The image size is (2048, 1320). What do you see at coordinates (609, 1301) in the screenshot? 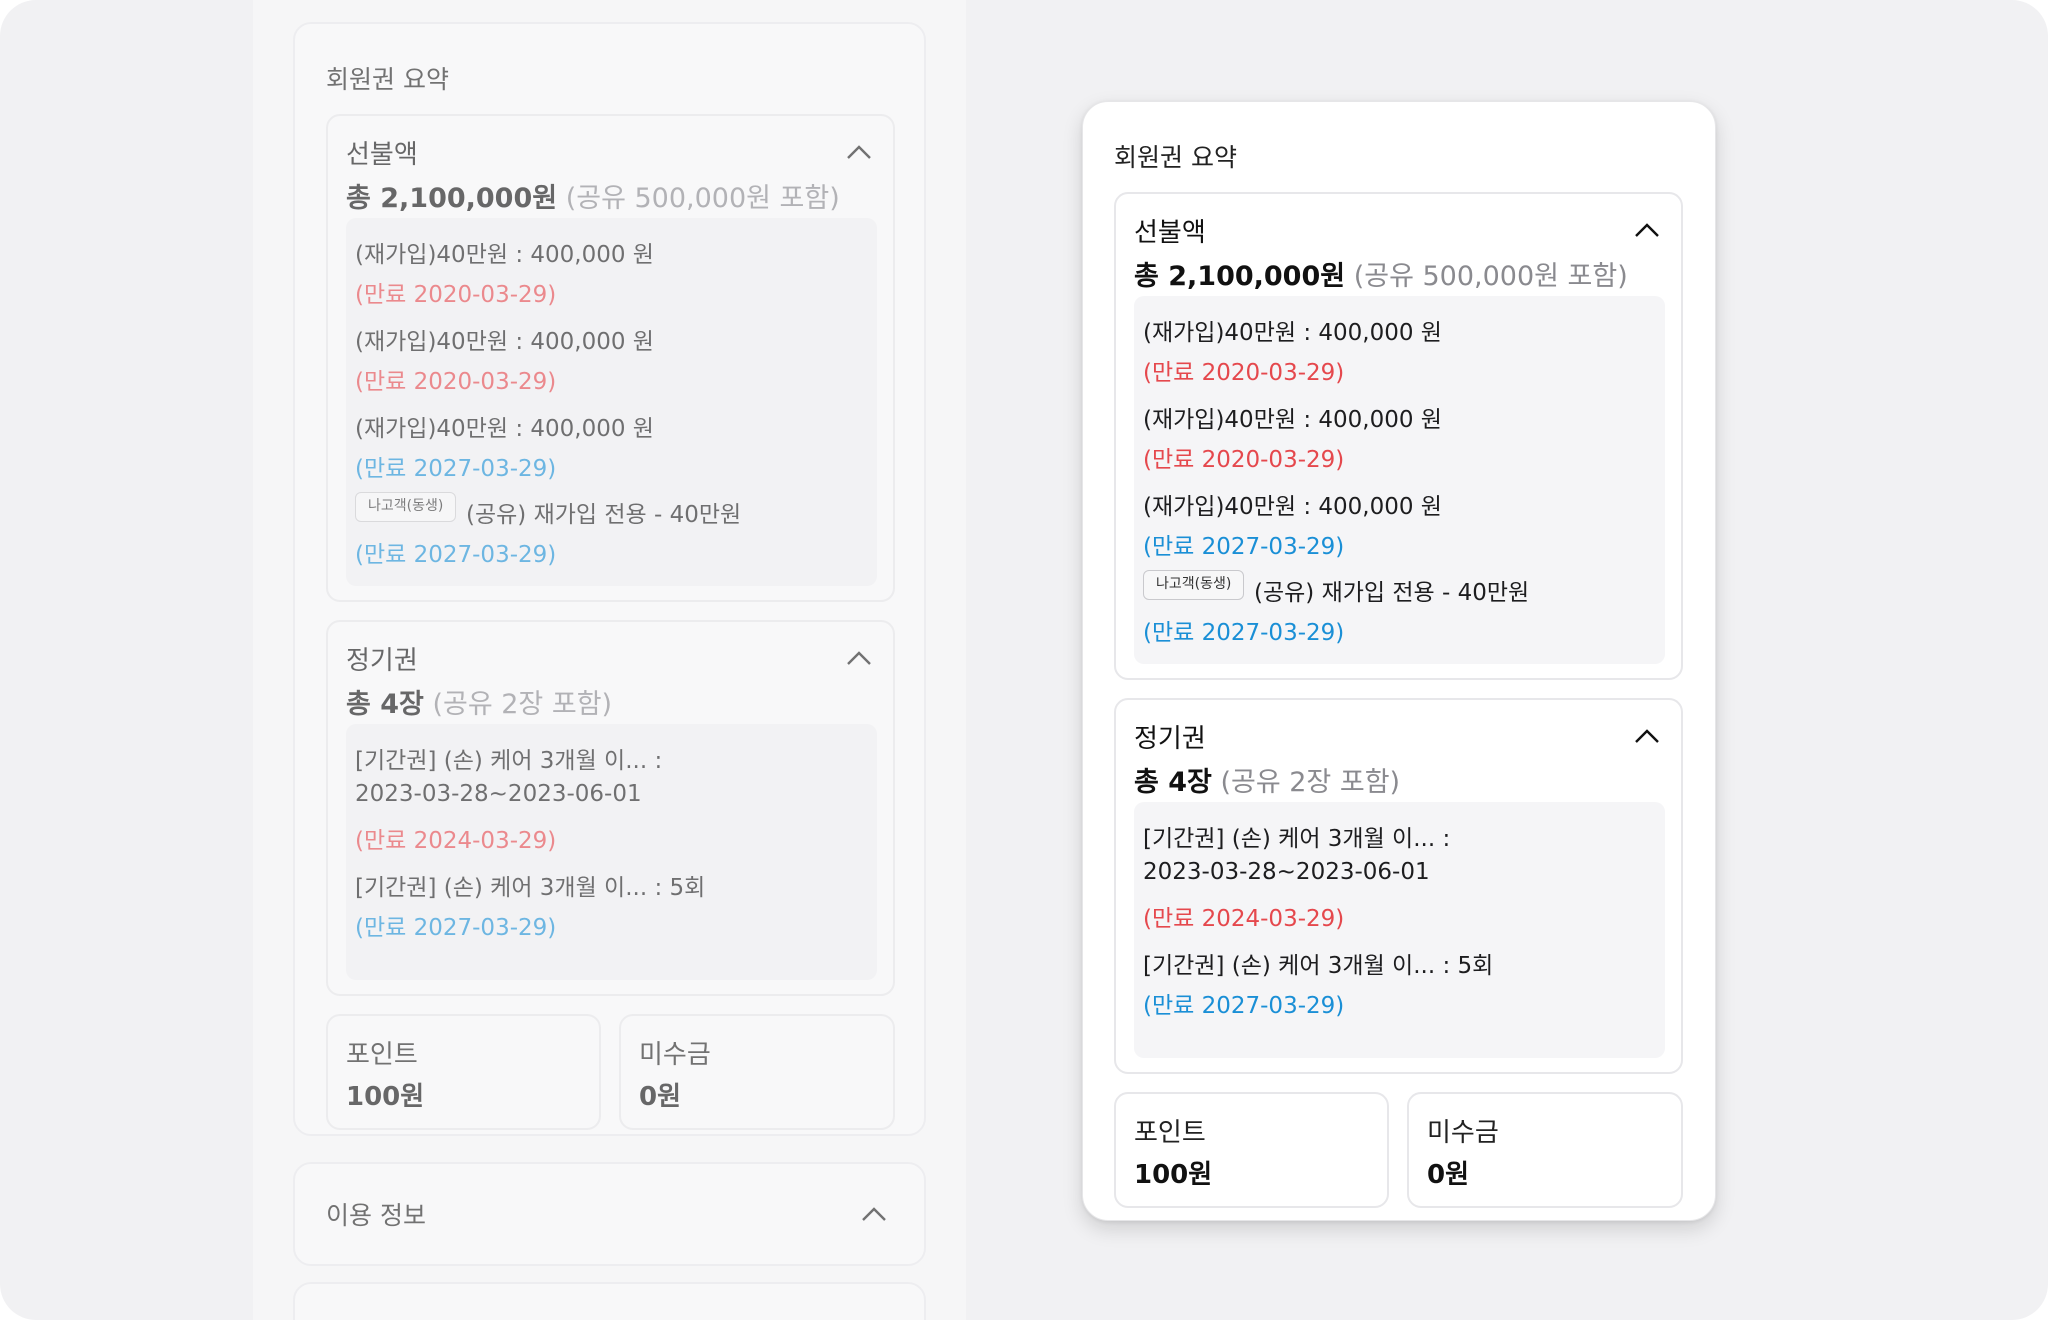
I see `next-card` at bounding box center [609, 1301].